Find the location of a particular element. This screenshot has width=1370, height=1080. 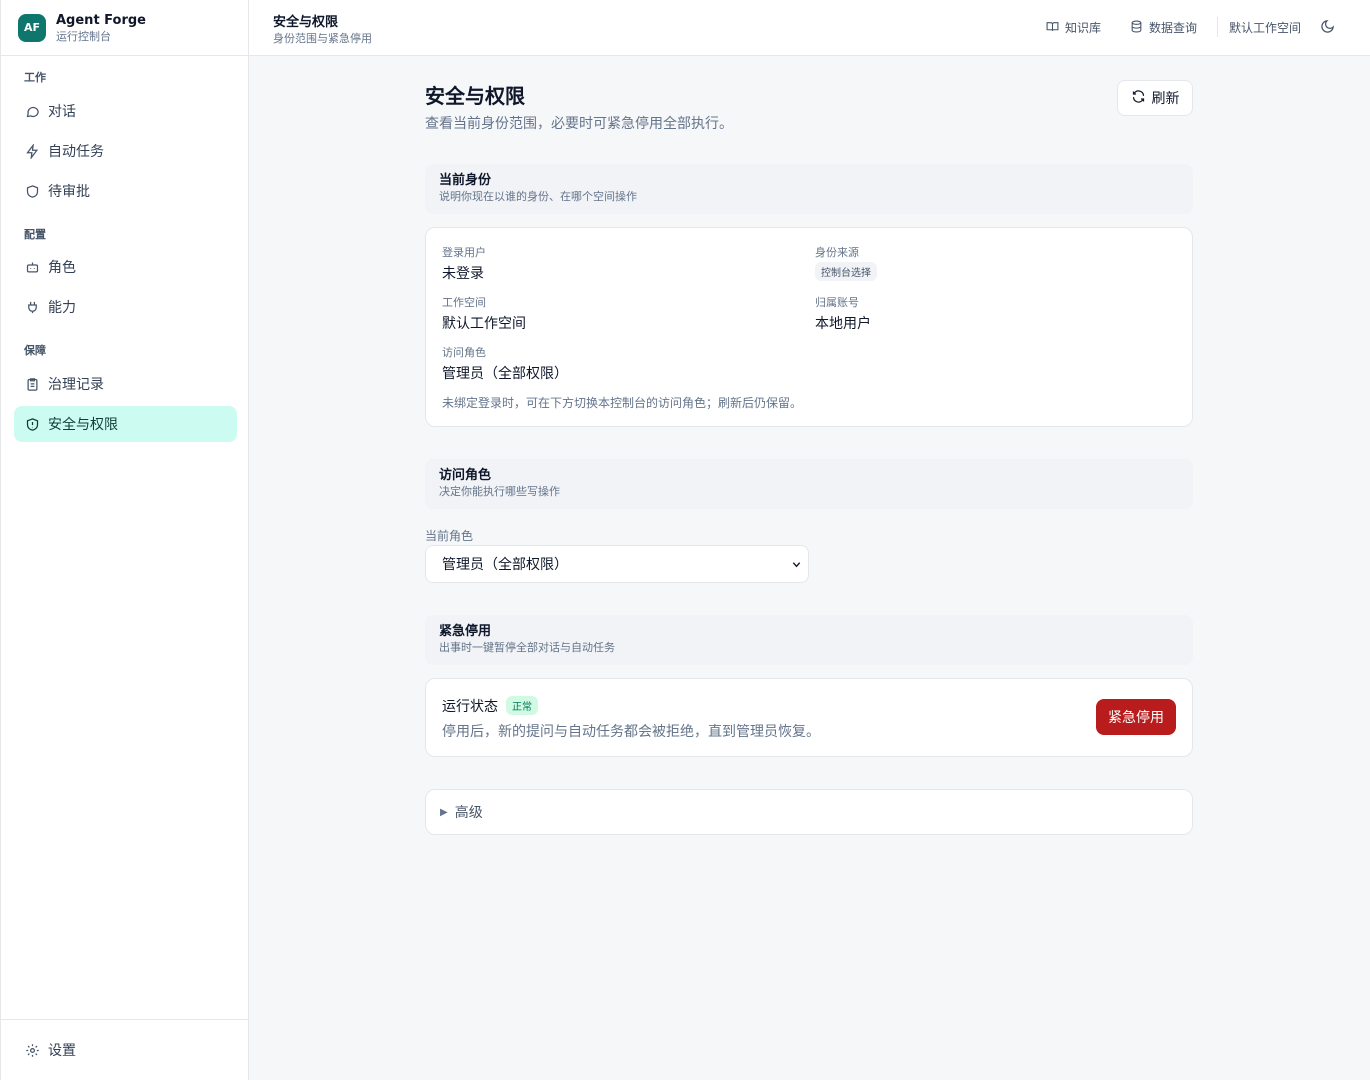

emergency-section-header: 紧急停用 出事时一键暂停全部对话与自动任务 is located at coordinates (809, 640).